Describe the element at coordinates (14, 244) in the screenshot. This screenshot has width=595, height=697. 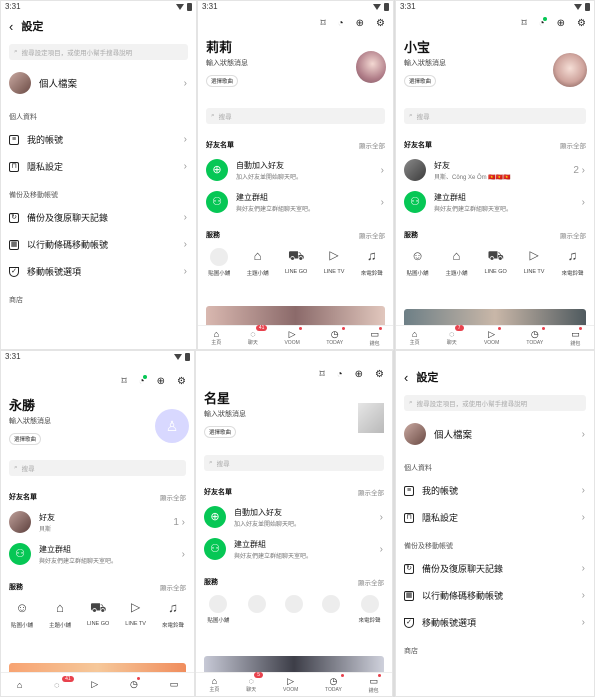
I see `qr-icon: ▦` at that location.